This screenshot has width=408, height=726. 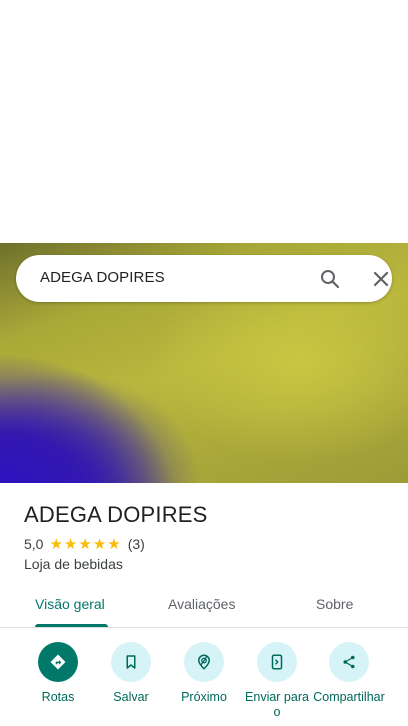 What do you see at coordinates (70, 604) in the screenshot?
I see `tab-overview: Visão geral` at bounding box center [70, 604].